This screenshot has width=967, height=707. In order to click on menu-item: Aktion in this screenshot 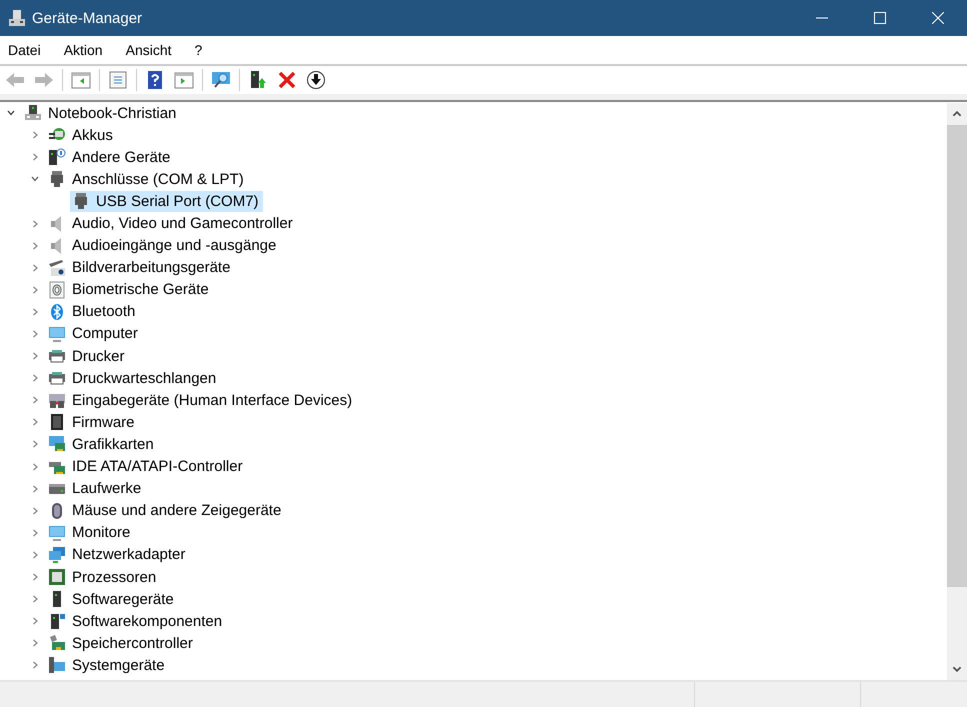, I will do `click(83, 50)`.